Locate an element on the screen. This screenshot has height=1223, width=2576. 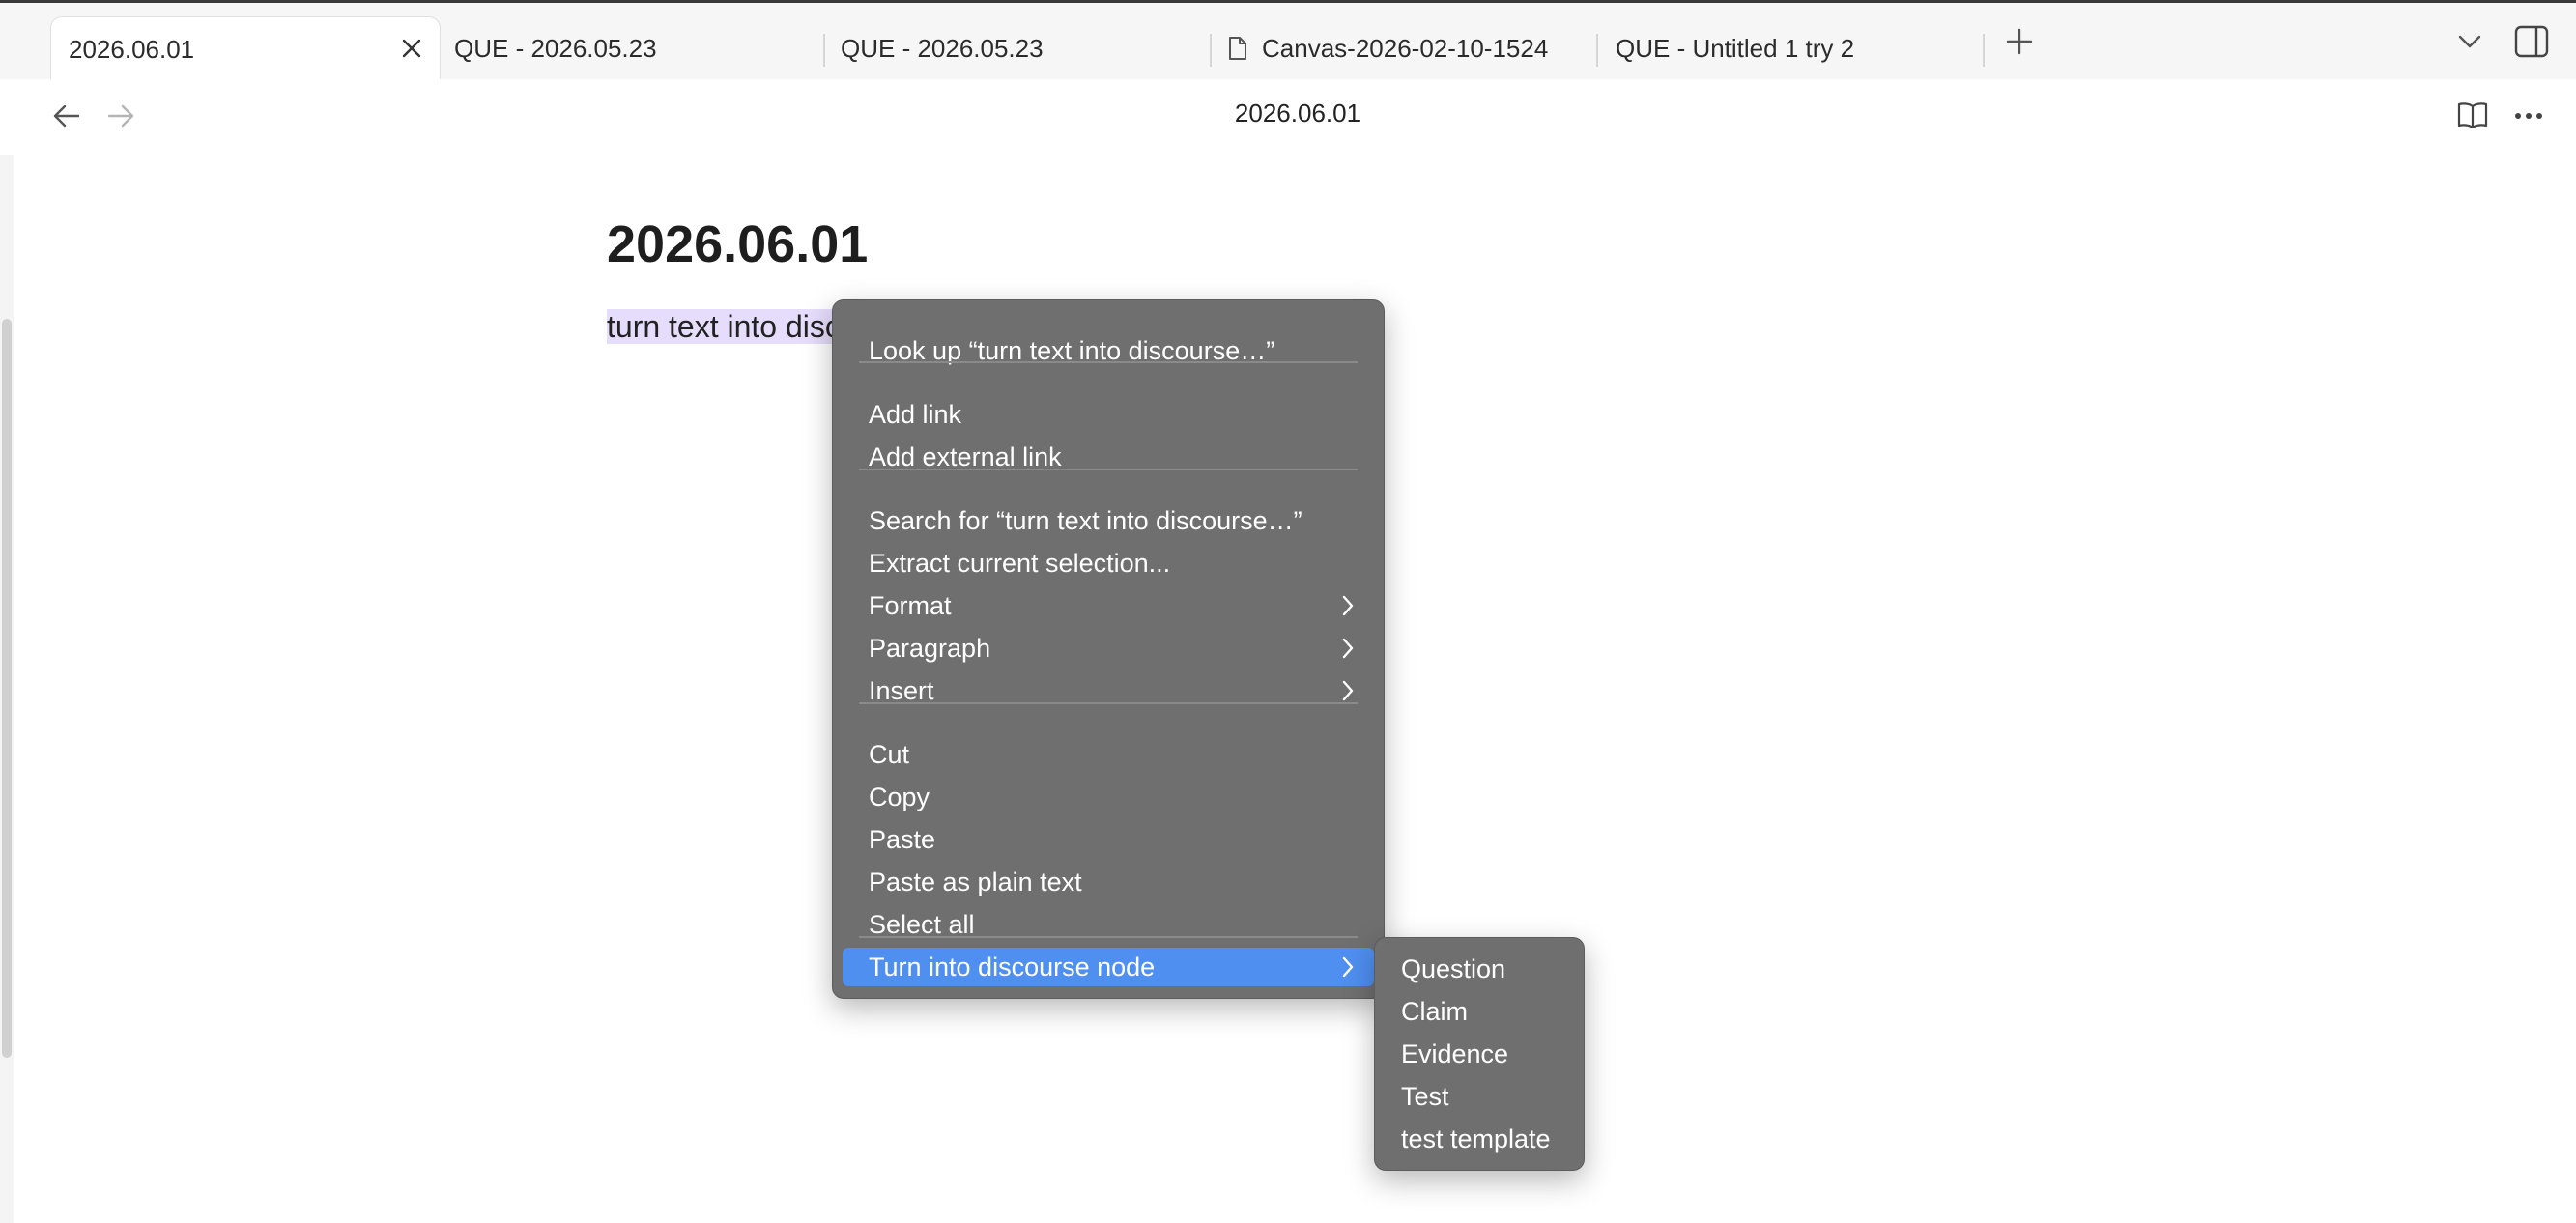
tab-que-2026-05-23-b: QUE - 2026.05.23 is located at coordinates (1025, 48).